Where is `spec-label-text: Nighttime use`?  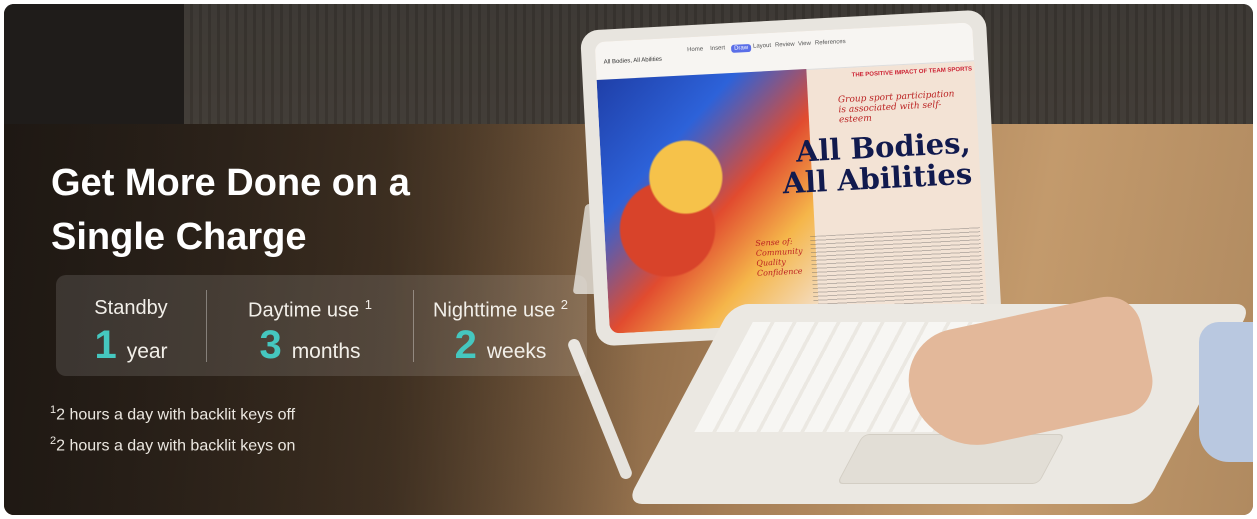 spec-label-text: Nighttime use is located at coordinates (494, 310).